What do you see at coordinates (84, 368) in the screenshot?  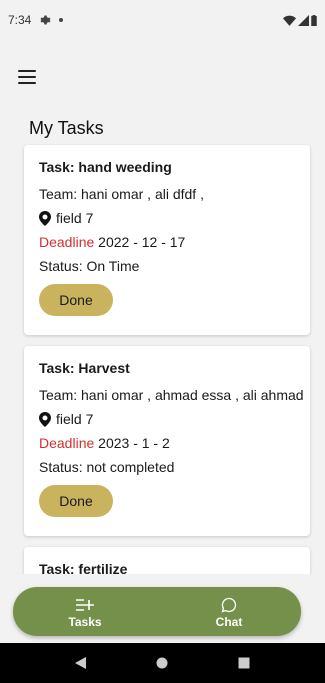 I see `task-title: Task: Harvest` at bounding box center [84, 368].